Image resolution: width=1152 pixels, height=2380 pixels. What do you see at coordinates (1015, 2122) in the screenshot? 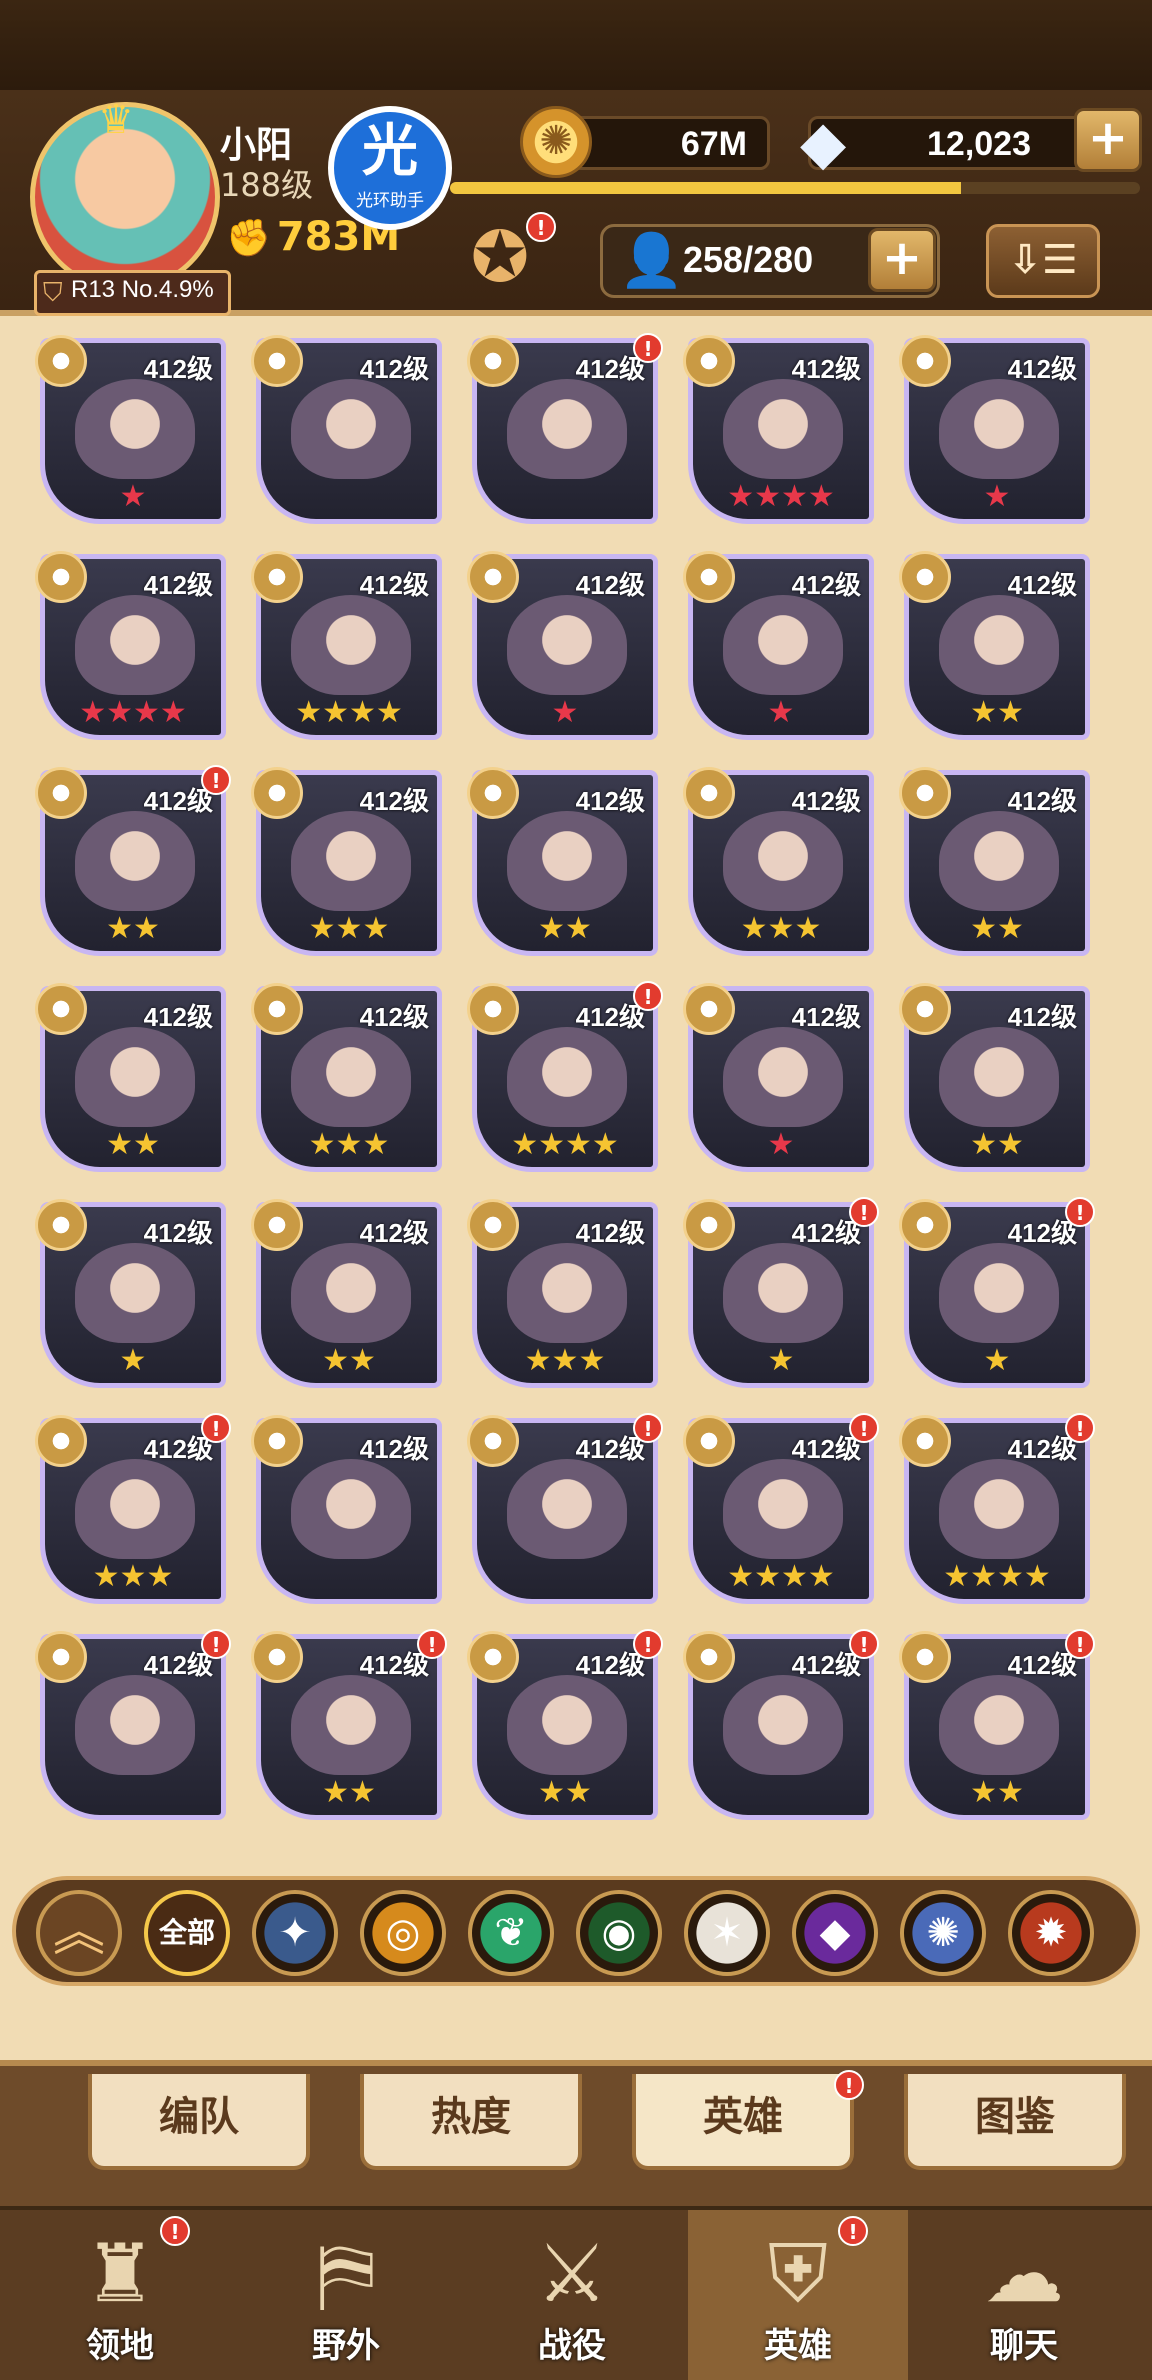
I see `tab-4: 图鉴` at bounding box center [1015, 2122].